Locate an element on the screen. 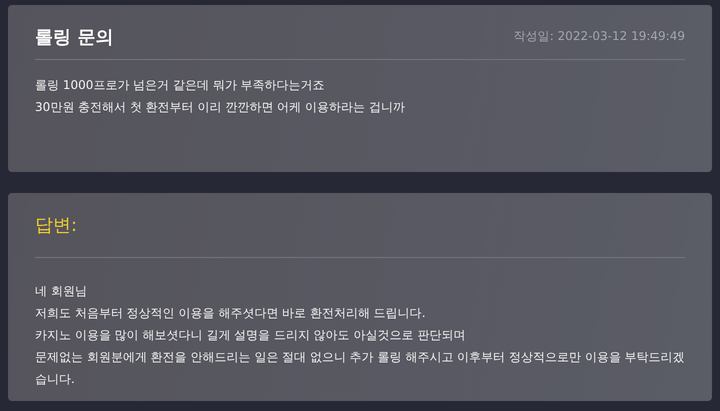 The width and height of the screenshot is (720, 411). answer-text: 카지노 이용을 많이 해보셧다니 길게 설명을 드리지 않아도 아실것으로 판단되며 is located at coordinates (250, 335).